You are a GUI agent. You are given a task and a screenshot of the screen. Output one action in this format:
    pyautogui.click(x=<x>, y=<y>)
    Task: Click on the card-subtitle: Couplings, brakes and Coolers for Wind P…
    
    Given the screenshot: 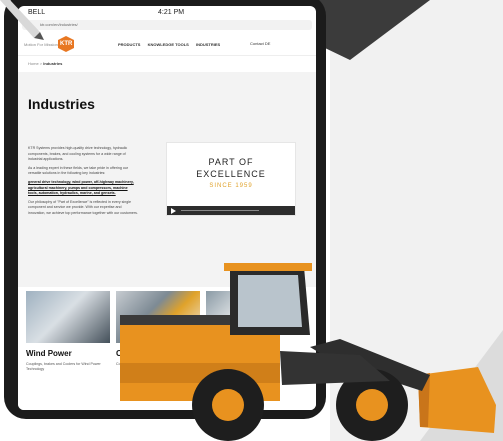 What is the action you would take?
    pyautogui.click(x=63, y=366)
    